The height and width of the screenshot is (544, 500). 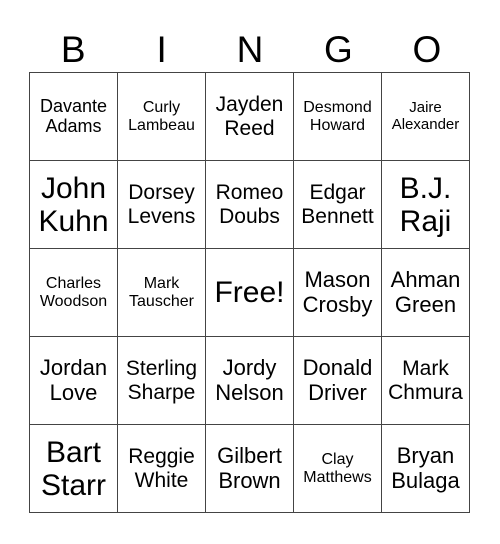 I want to click on header-letter-b: B, so click(x=73, y=49).